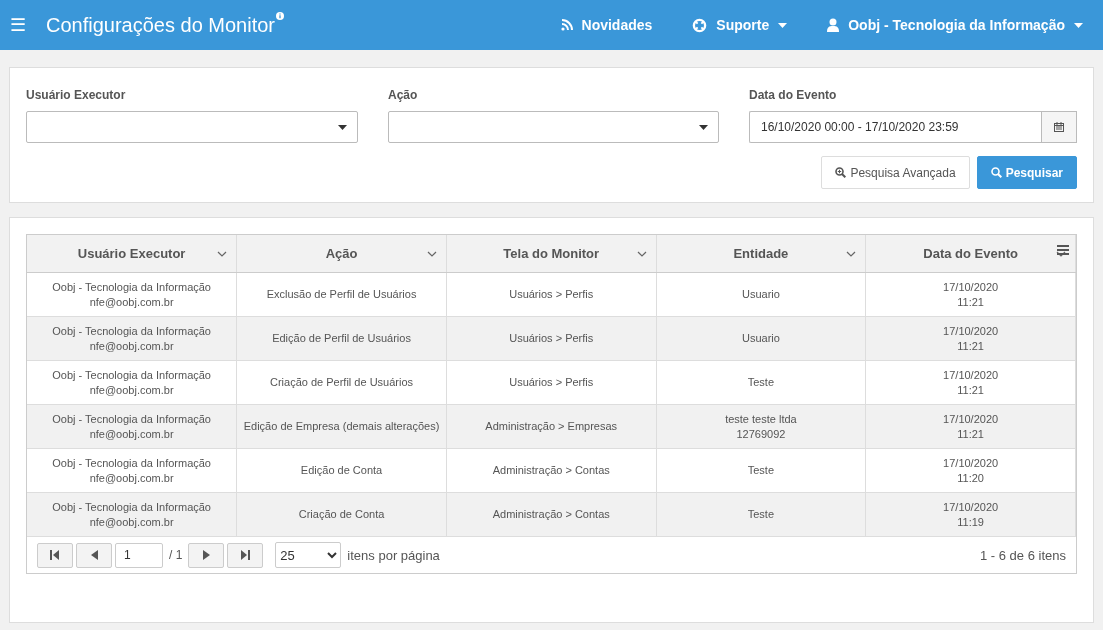 This screenshot has height=630, width=1103. What do you see at coordinates (160, 25) in the screenshot?
I see `page-title: Configurações do Monitor` at bounding box center [160, 25].